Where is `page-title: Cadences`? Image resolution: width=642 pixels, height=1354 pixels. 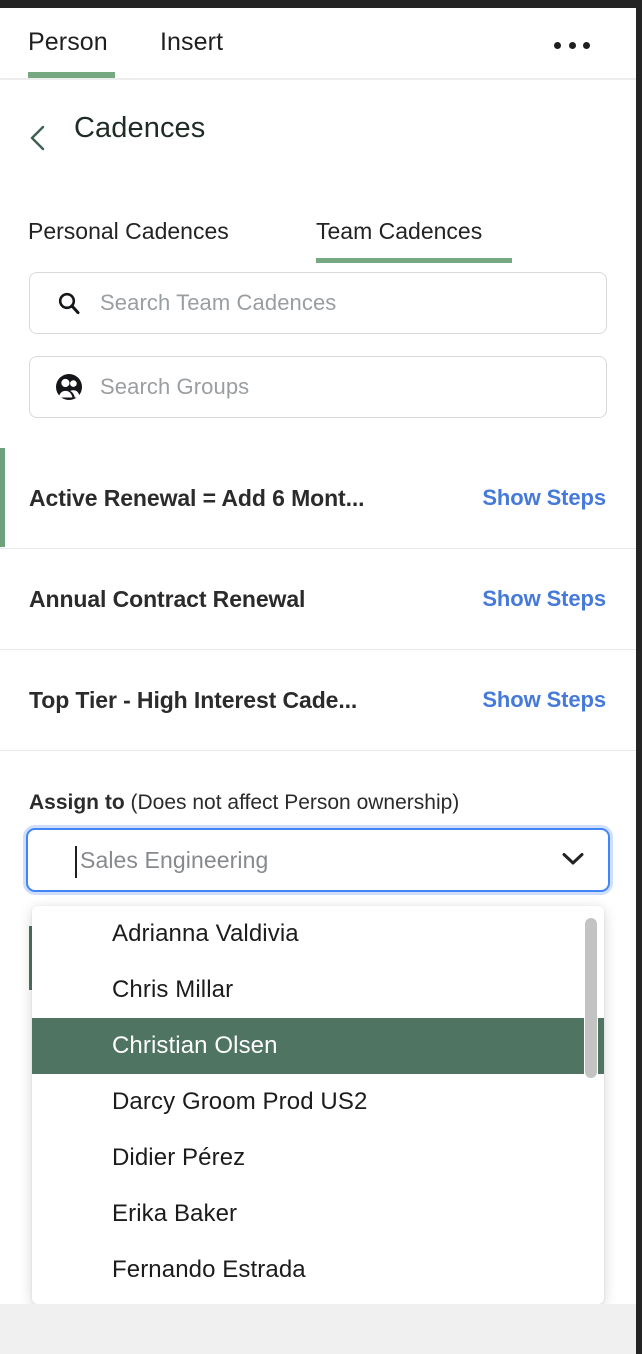
page-title: Cadences is located at coordinates (140, 128).